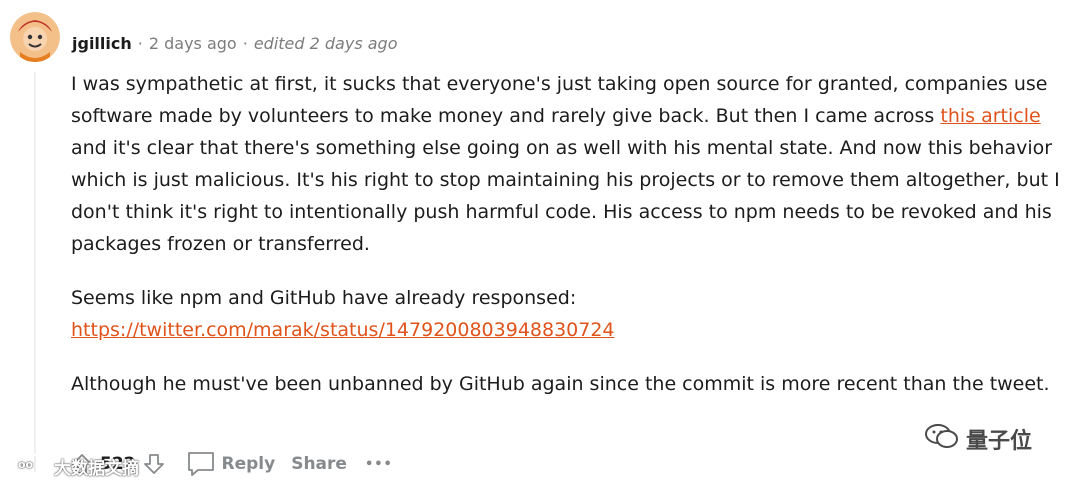  I want to click on watermark-left: oo 大数据文摘, so click(72, 466).